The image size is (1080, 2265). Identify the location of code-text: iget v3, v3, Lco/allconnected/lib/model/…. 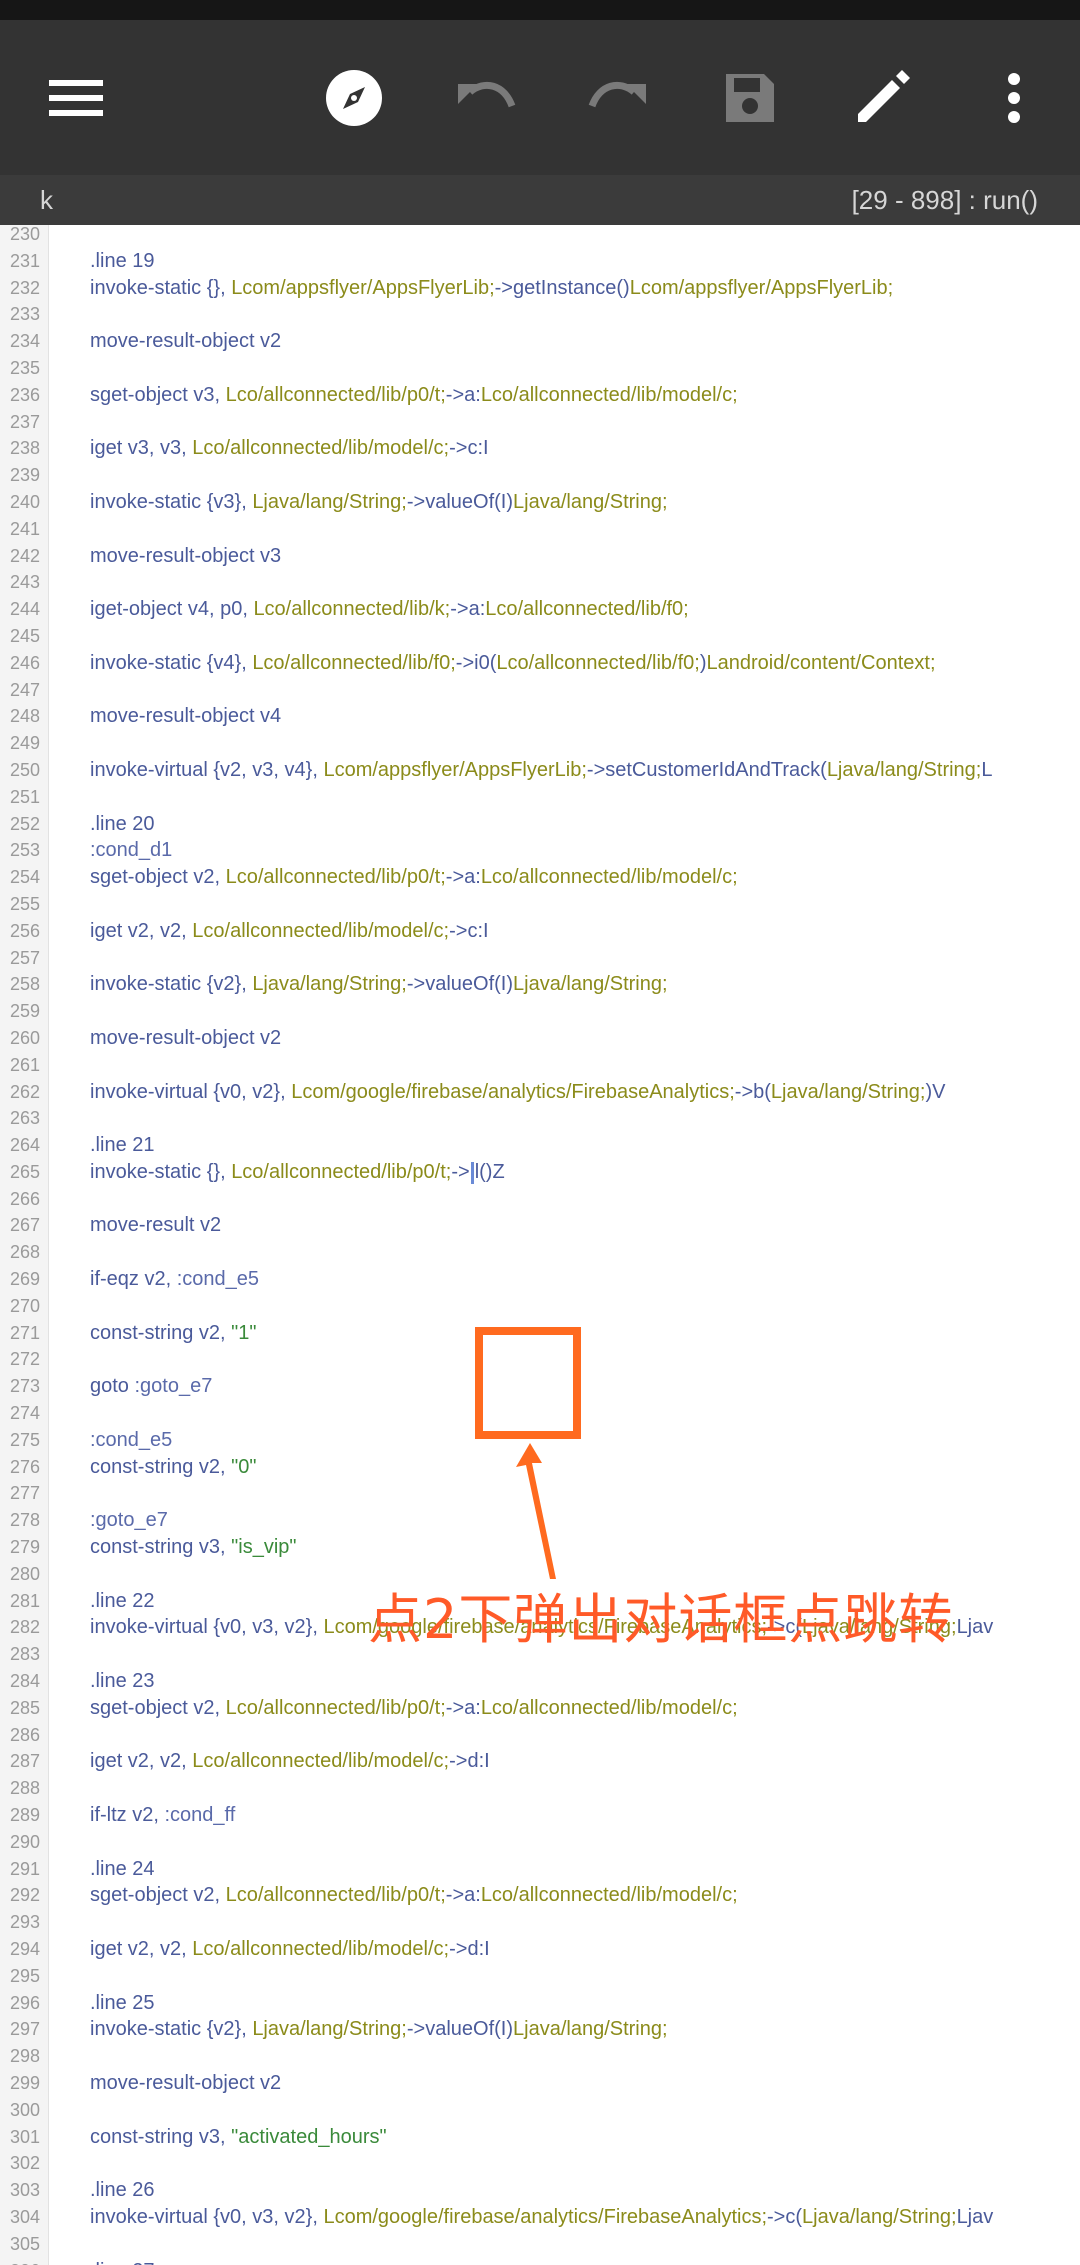
(289, 448).